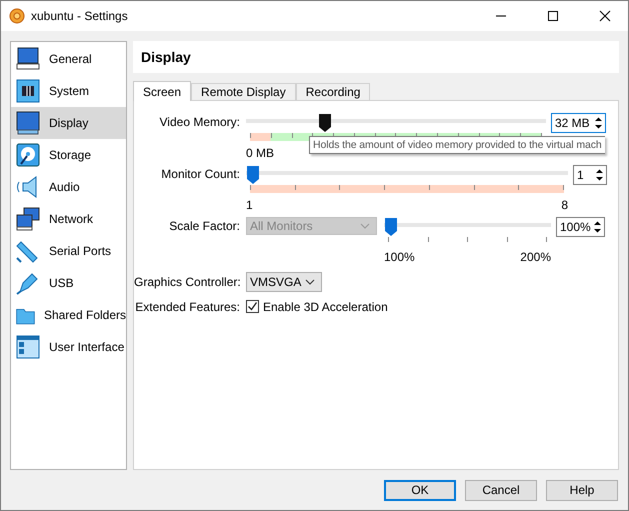 The image size is (629, 511). Describe the element at coordinates (317, 307) in the screenshot. I see `acceleration-checkbox: Enable 3D Acceleration` at that location.